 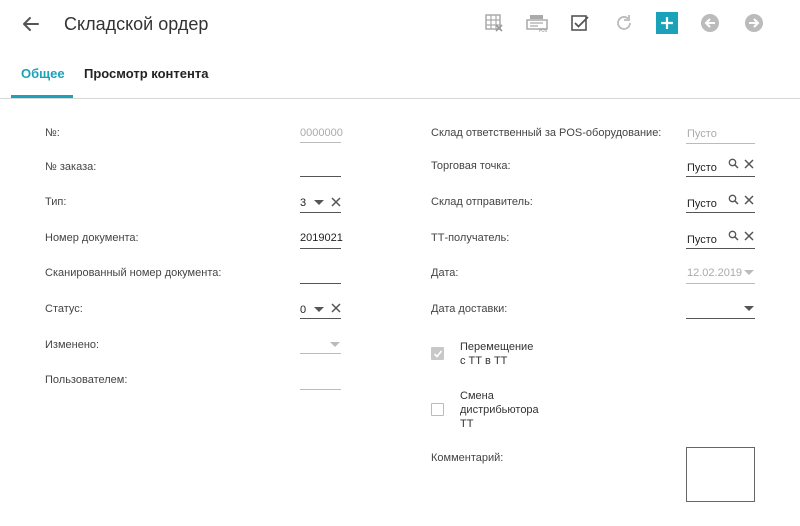 I want to click on type-dropdown-icon, so click(x=319, y=202).